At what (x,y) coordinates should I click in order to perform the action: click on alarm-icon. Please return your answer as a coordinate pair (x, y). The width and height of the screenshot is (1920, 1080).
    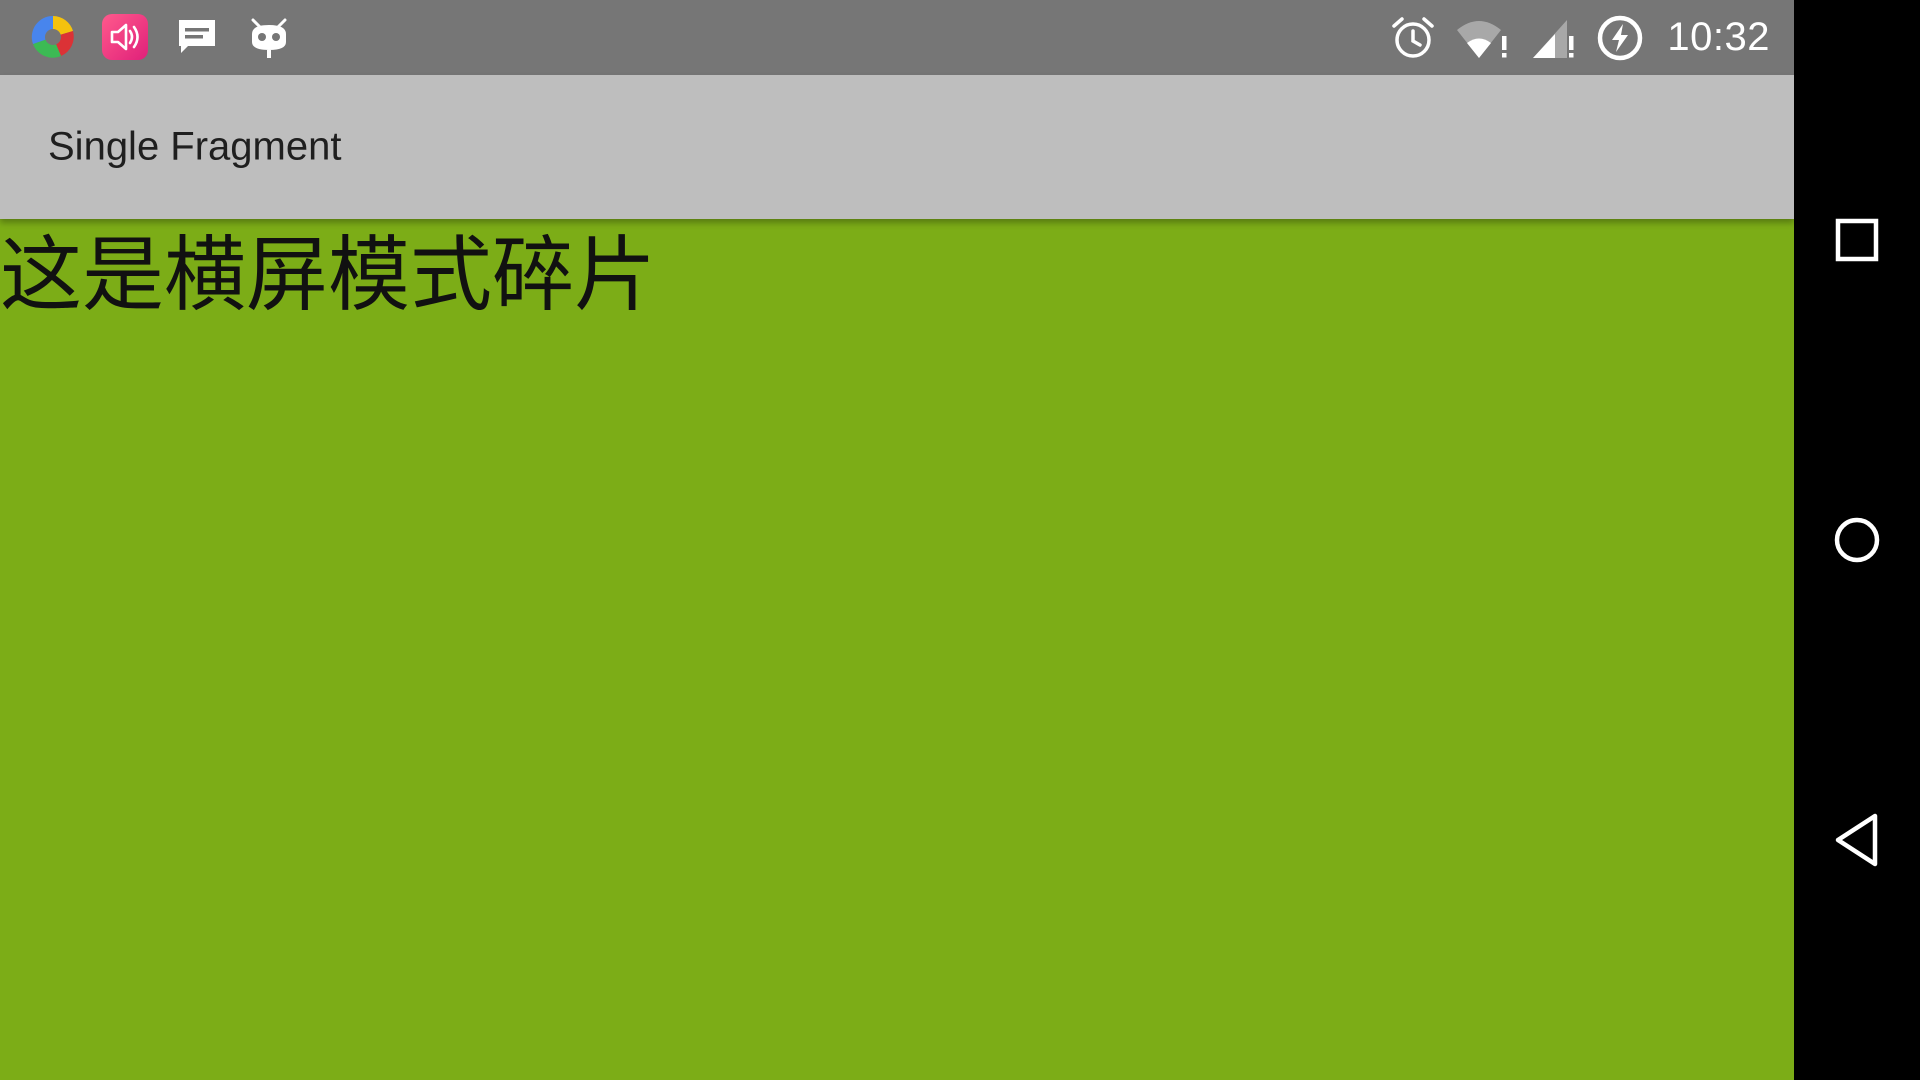
    Looking at the image, I should click on (1413, 37).